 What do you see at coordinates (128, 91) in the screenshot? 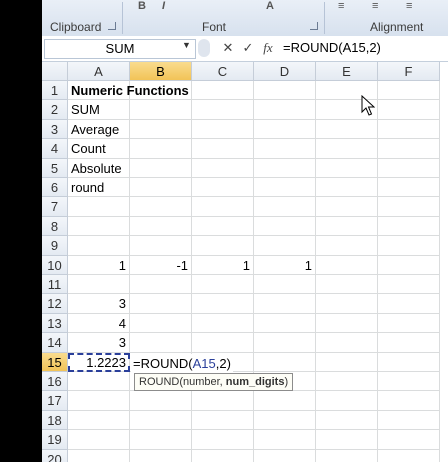
I see `cell: Numeric Functions` at bounding box center [128, 91].